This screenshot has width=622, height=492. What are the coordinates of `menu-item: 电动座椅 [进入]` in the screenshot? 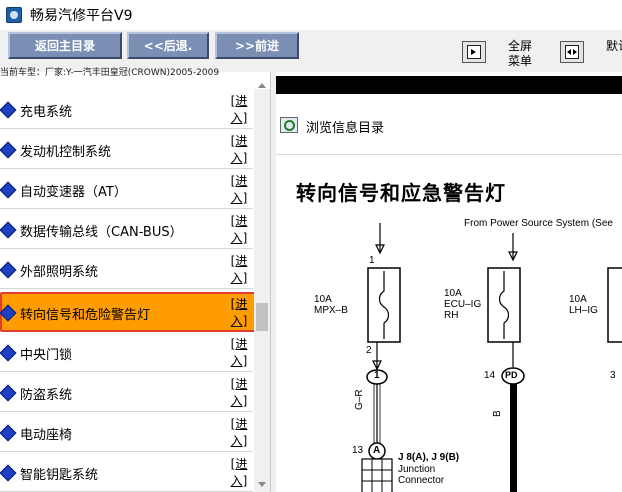 It's located at (126, 432).